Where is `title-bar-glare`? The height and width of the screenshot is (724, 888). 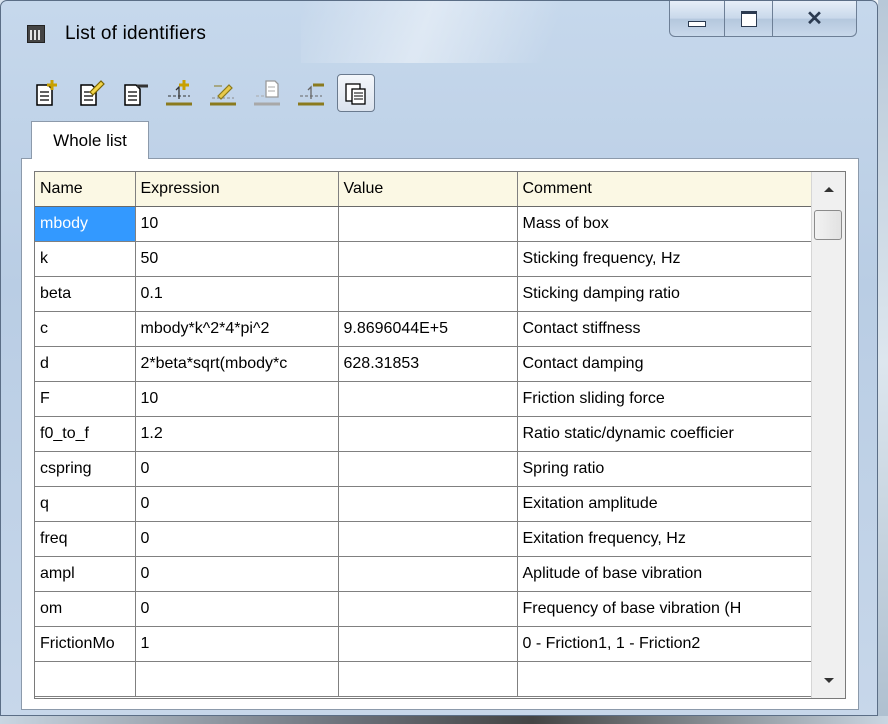 title-bar-glare is located at coordinates (511, 32).